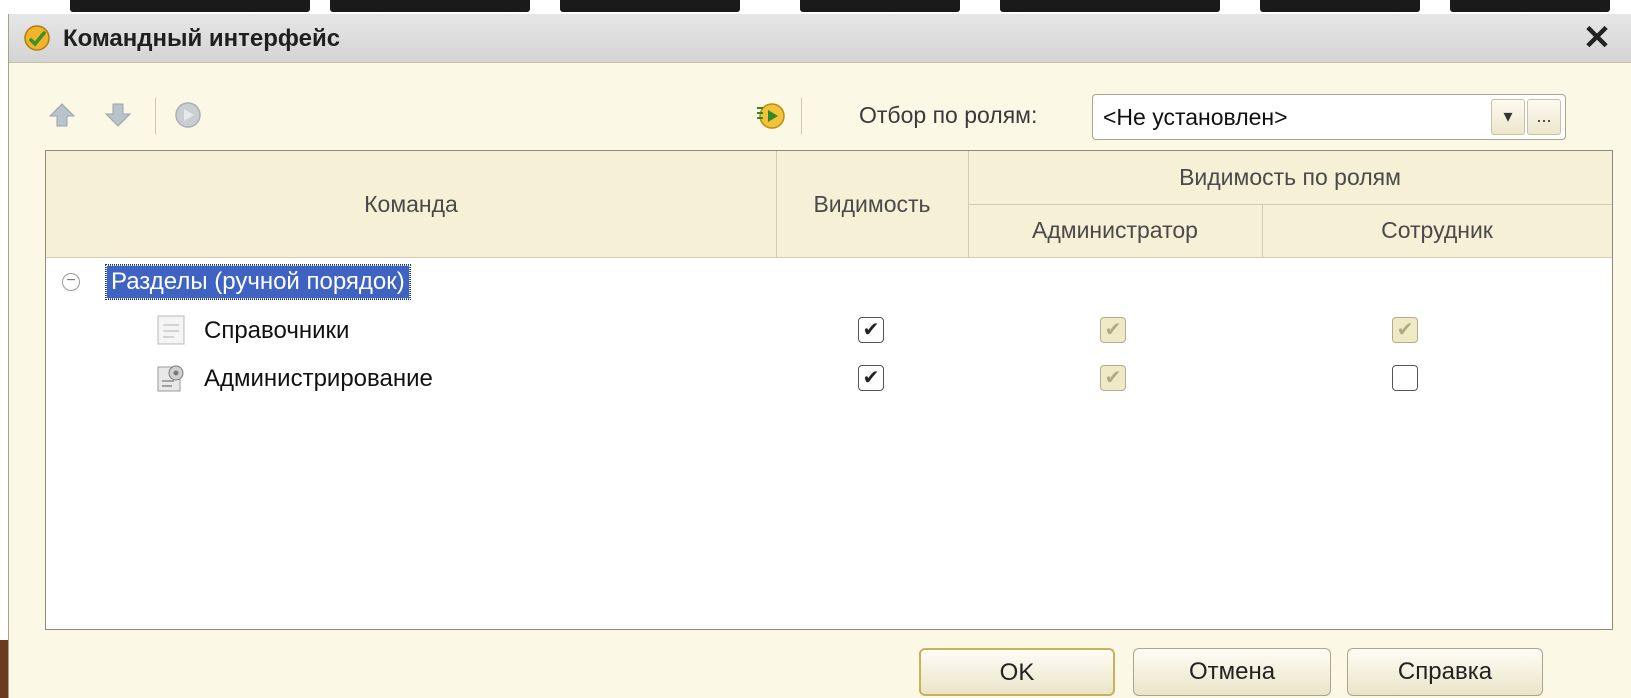  Describe the element at coordinates (170, 378) in the screenshot. I see `administration-icon` at that location.